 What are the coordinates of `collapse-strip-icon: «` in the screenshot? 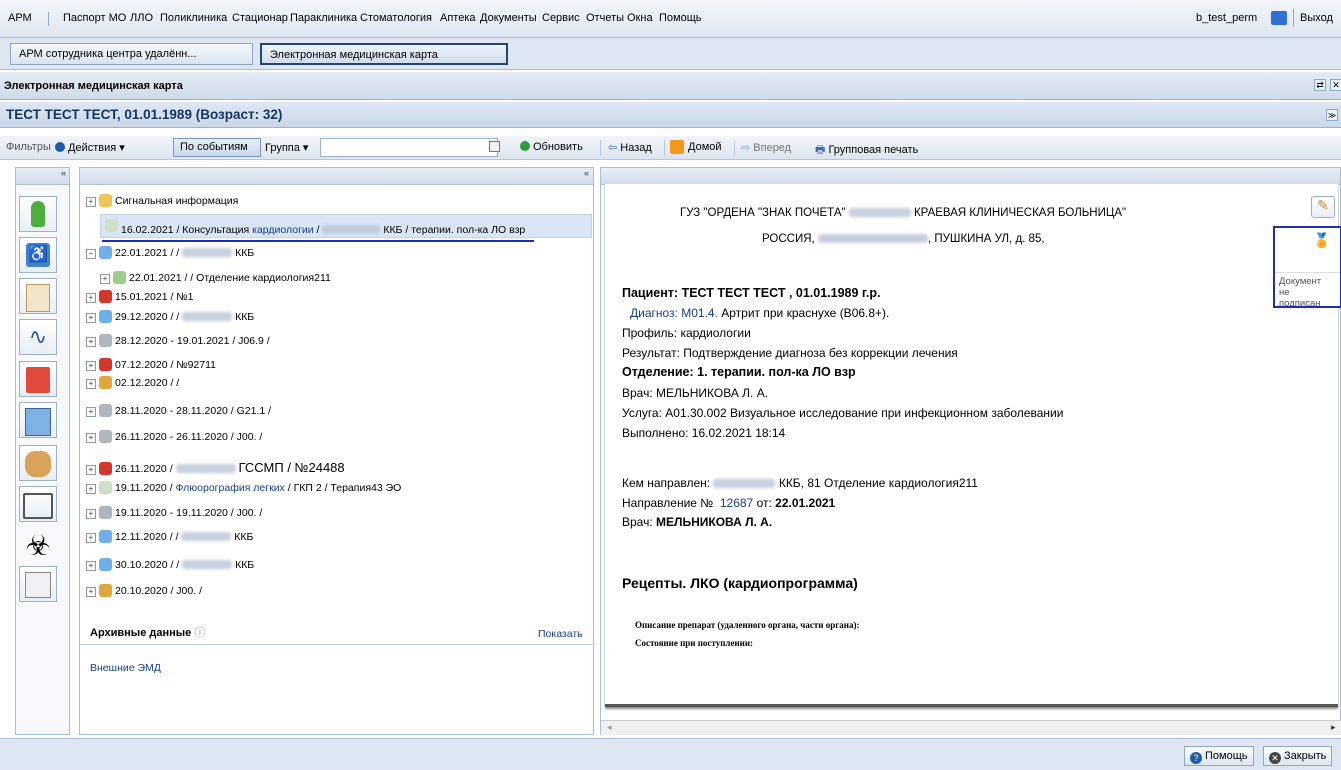 It's located at (63, 173).